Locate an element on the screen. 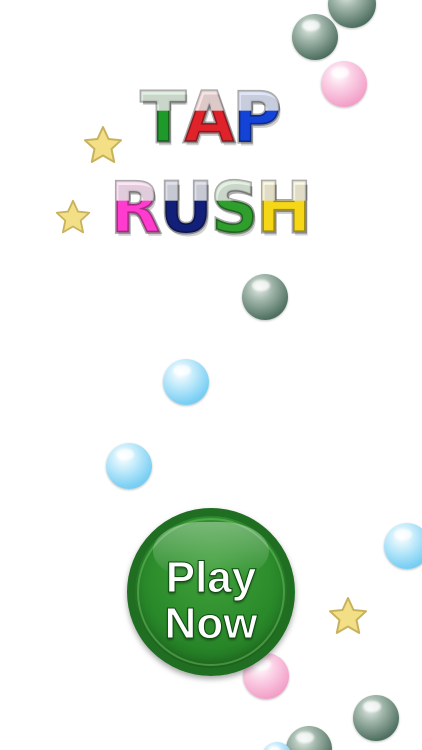 The height and width of the screenshot is (750, 422). play-button-label-line-1: Play is located at coordinates (211, 577).